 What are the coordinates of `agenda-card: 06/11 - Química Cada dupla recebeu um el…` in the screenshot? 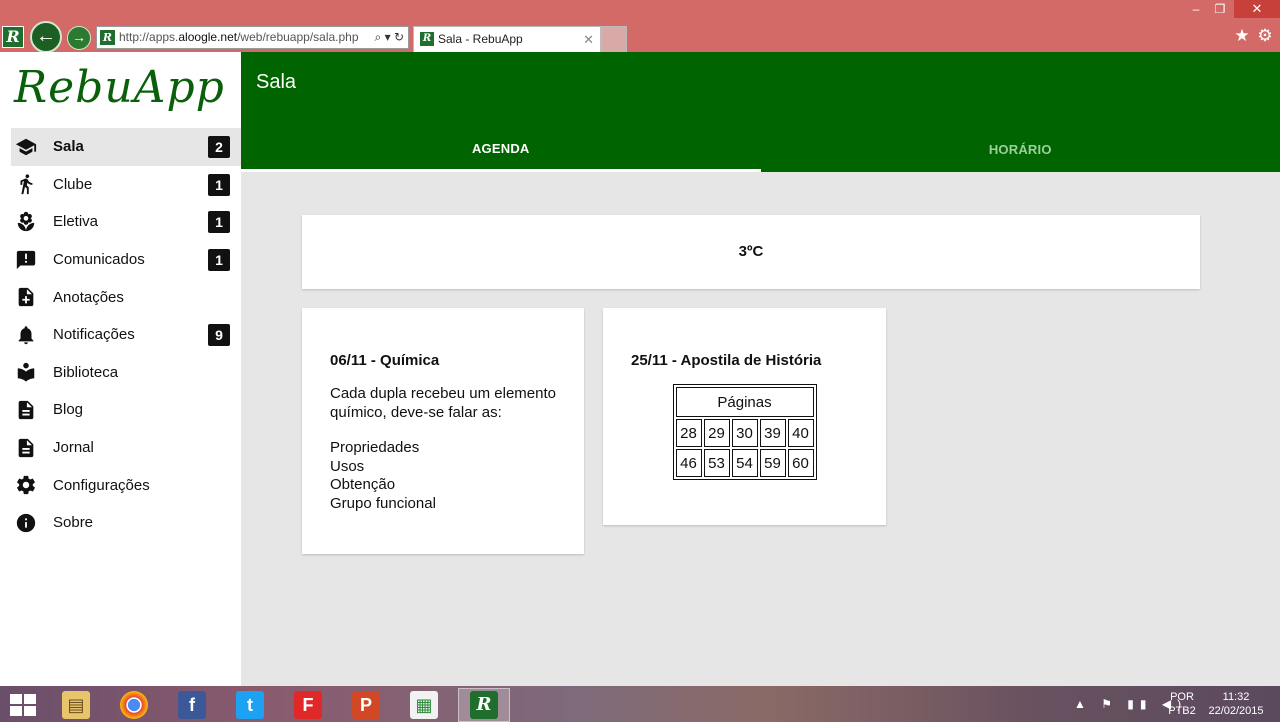 It's located at (443, 431).